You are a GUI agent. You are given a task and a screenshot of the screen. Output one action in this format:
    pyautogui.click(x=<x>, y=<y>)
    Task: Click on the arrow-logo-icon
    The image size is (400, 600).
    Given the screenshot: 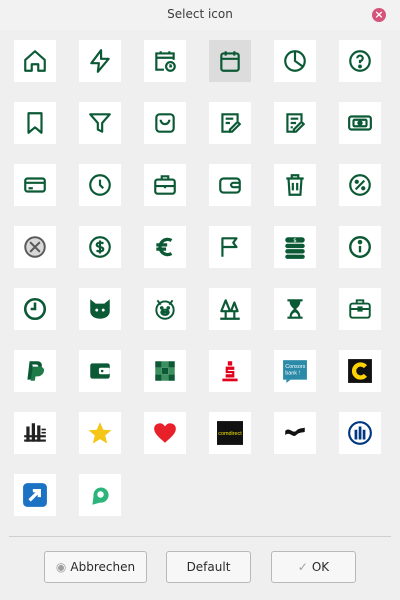 What is the action you would take?
    pyautogui.click(x=35, y=495)
    